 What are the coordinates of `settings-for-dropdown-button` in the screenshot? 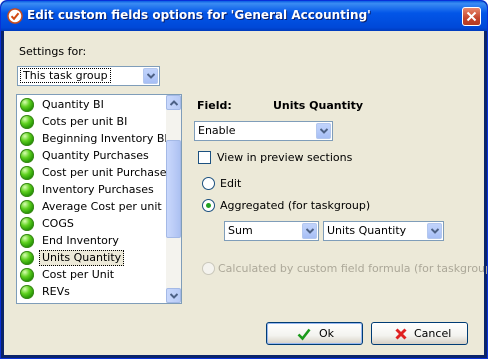 It's located at (150, 76).